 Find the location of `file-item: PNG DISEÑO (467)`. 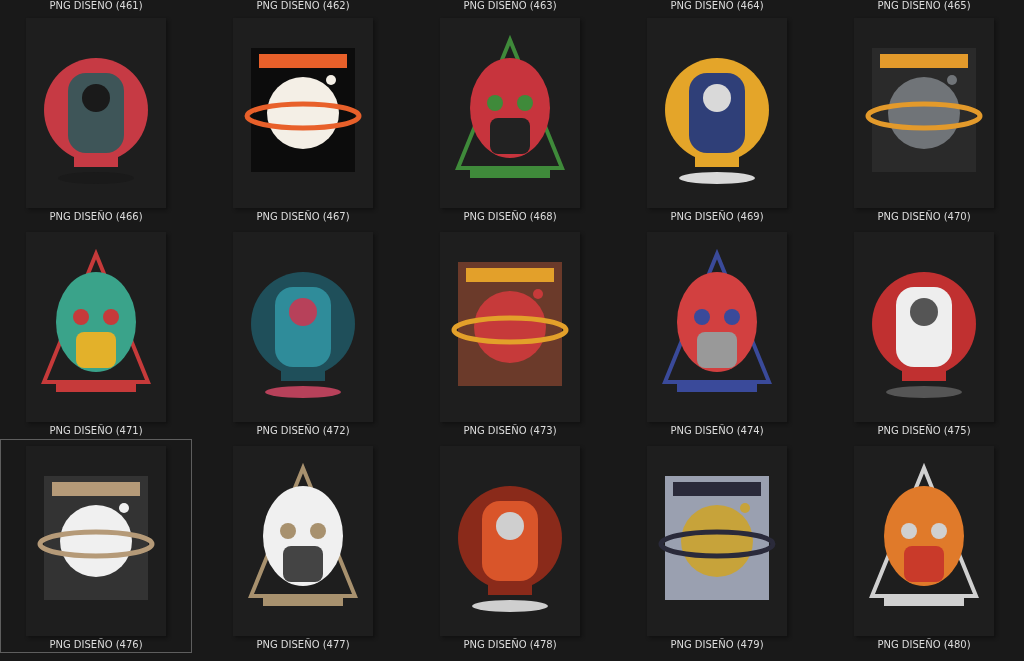

file-item: PNG DISEÑO (467) is located at coordinates (303, 118).